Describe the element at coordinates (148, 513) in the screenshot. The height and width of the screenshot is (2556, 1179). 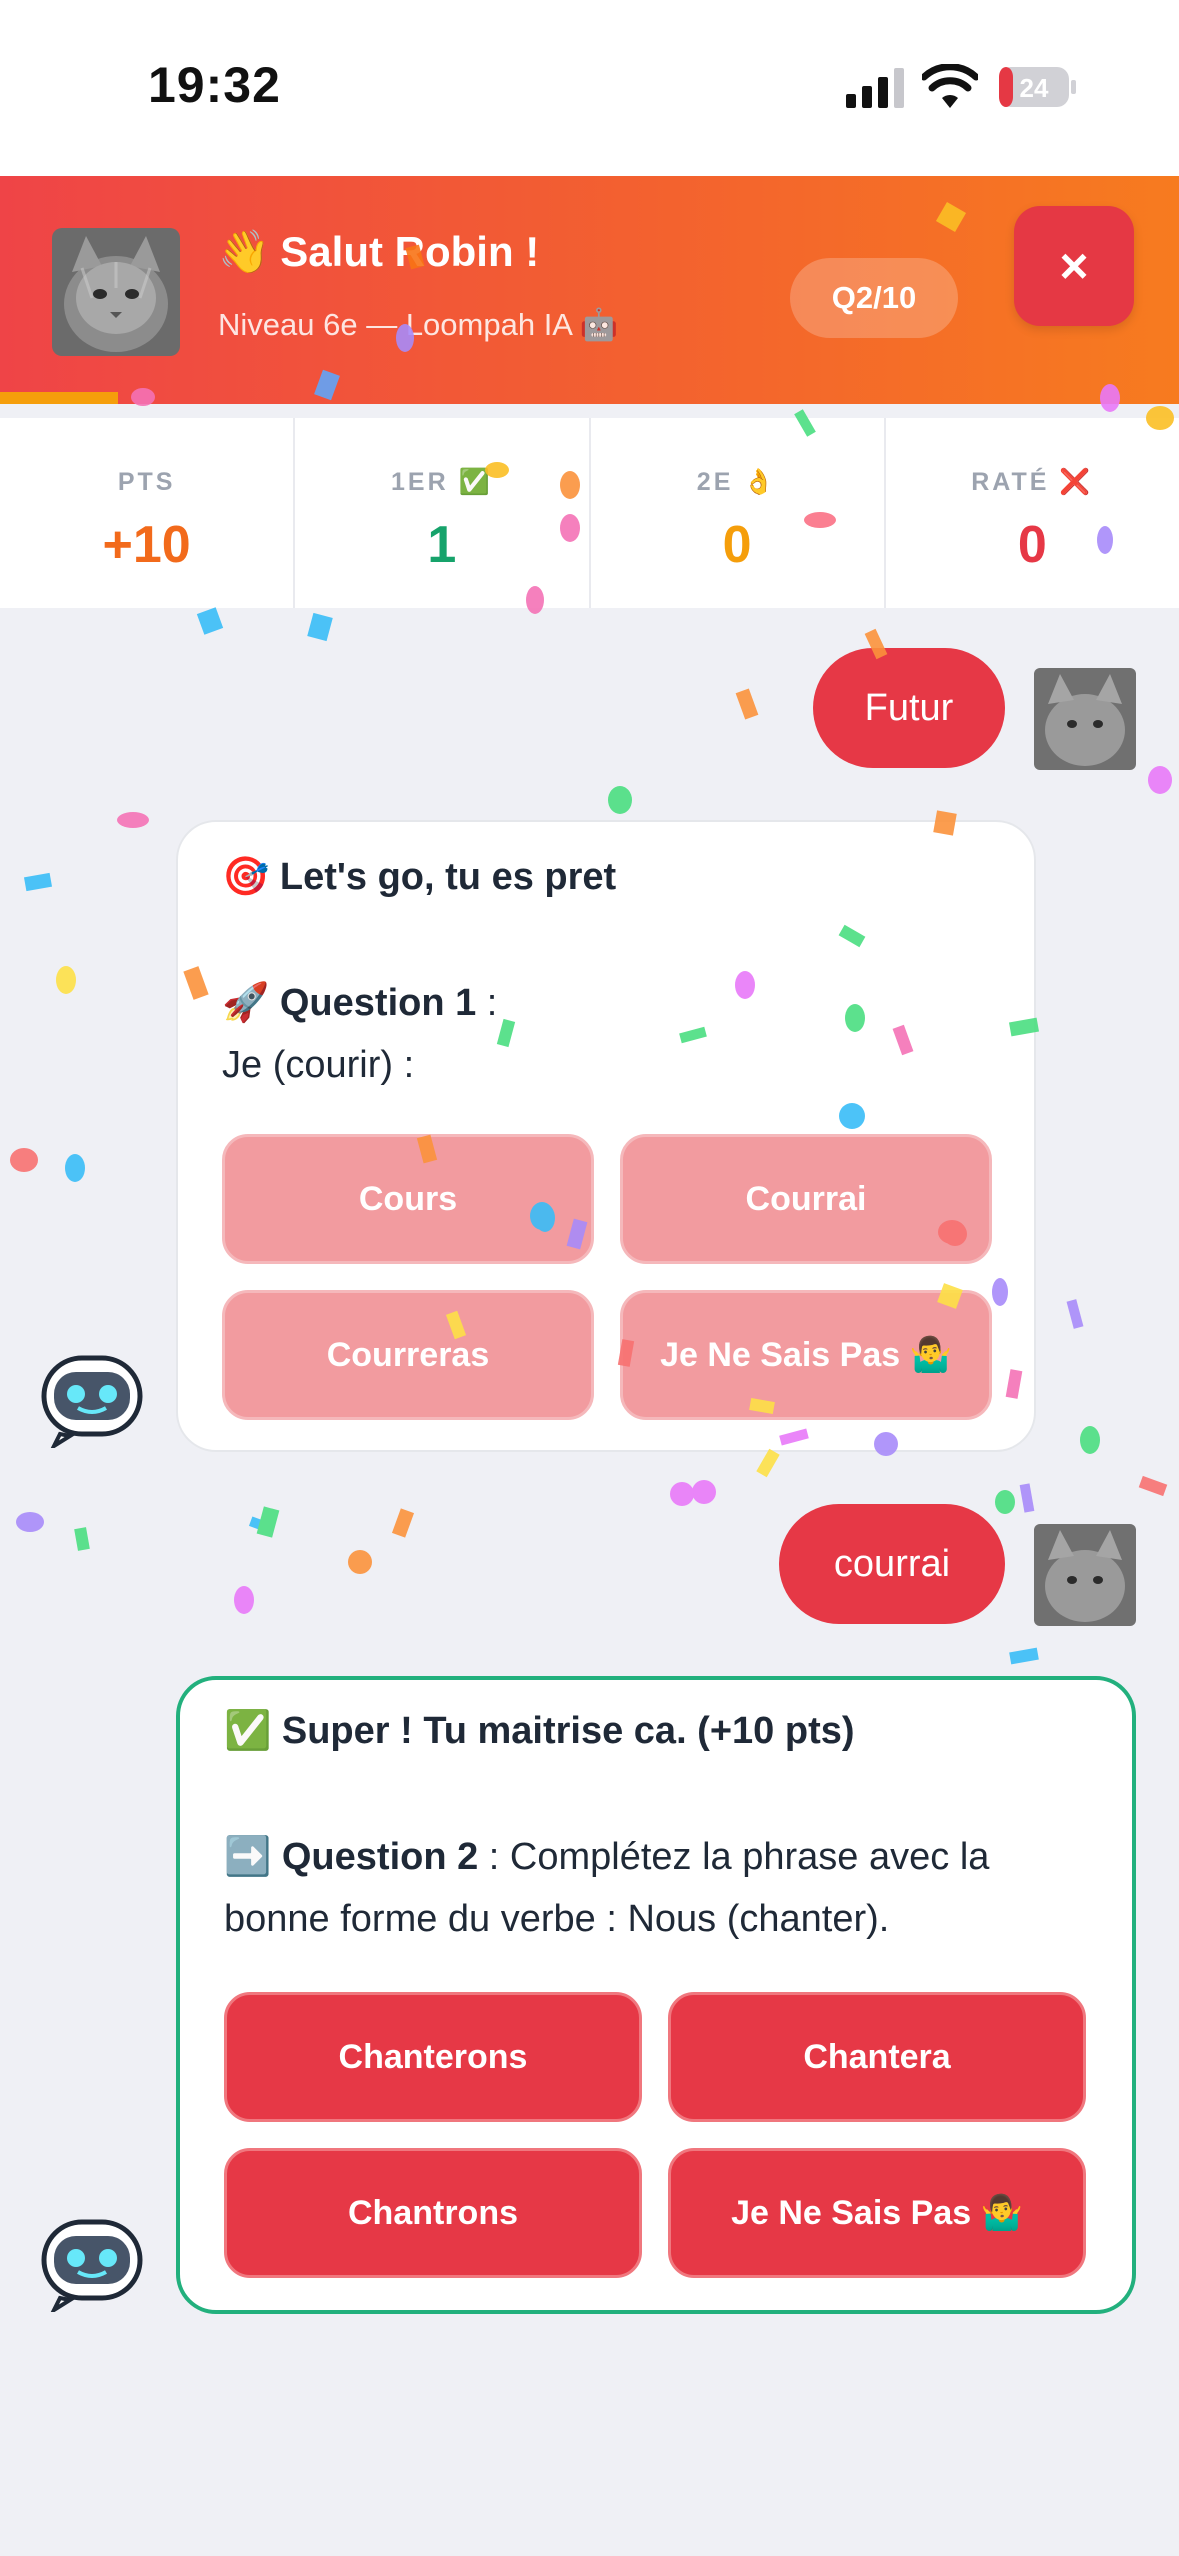
I see `stat-points: PTS +10` at that location.